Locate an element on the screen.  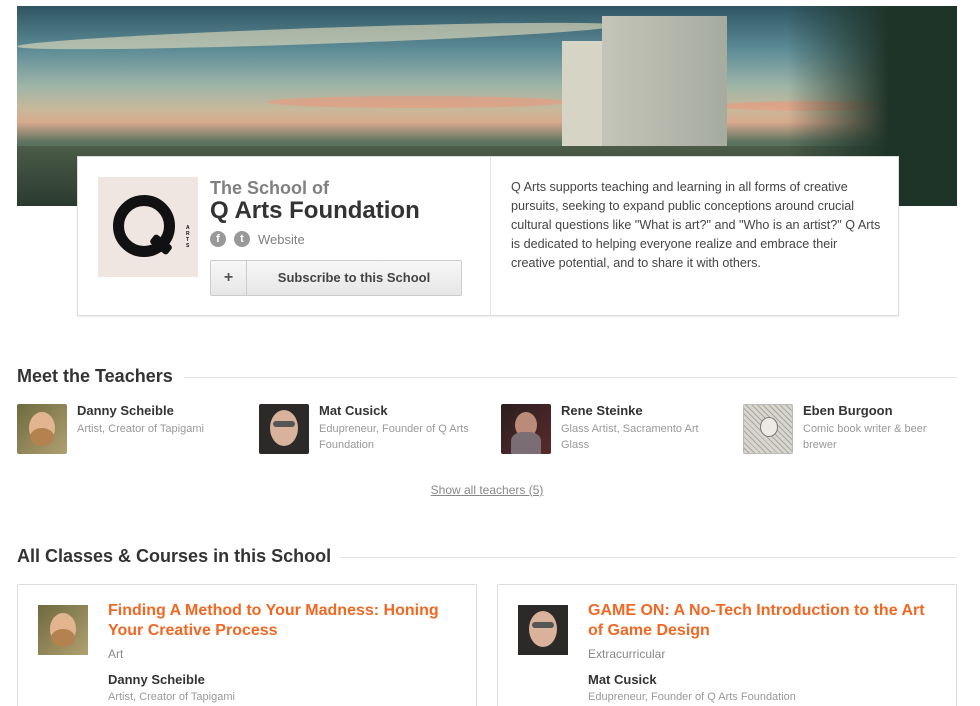
class-category: Art is located at coordinates (116, 654).